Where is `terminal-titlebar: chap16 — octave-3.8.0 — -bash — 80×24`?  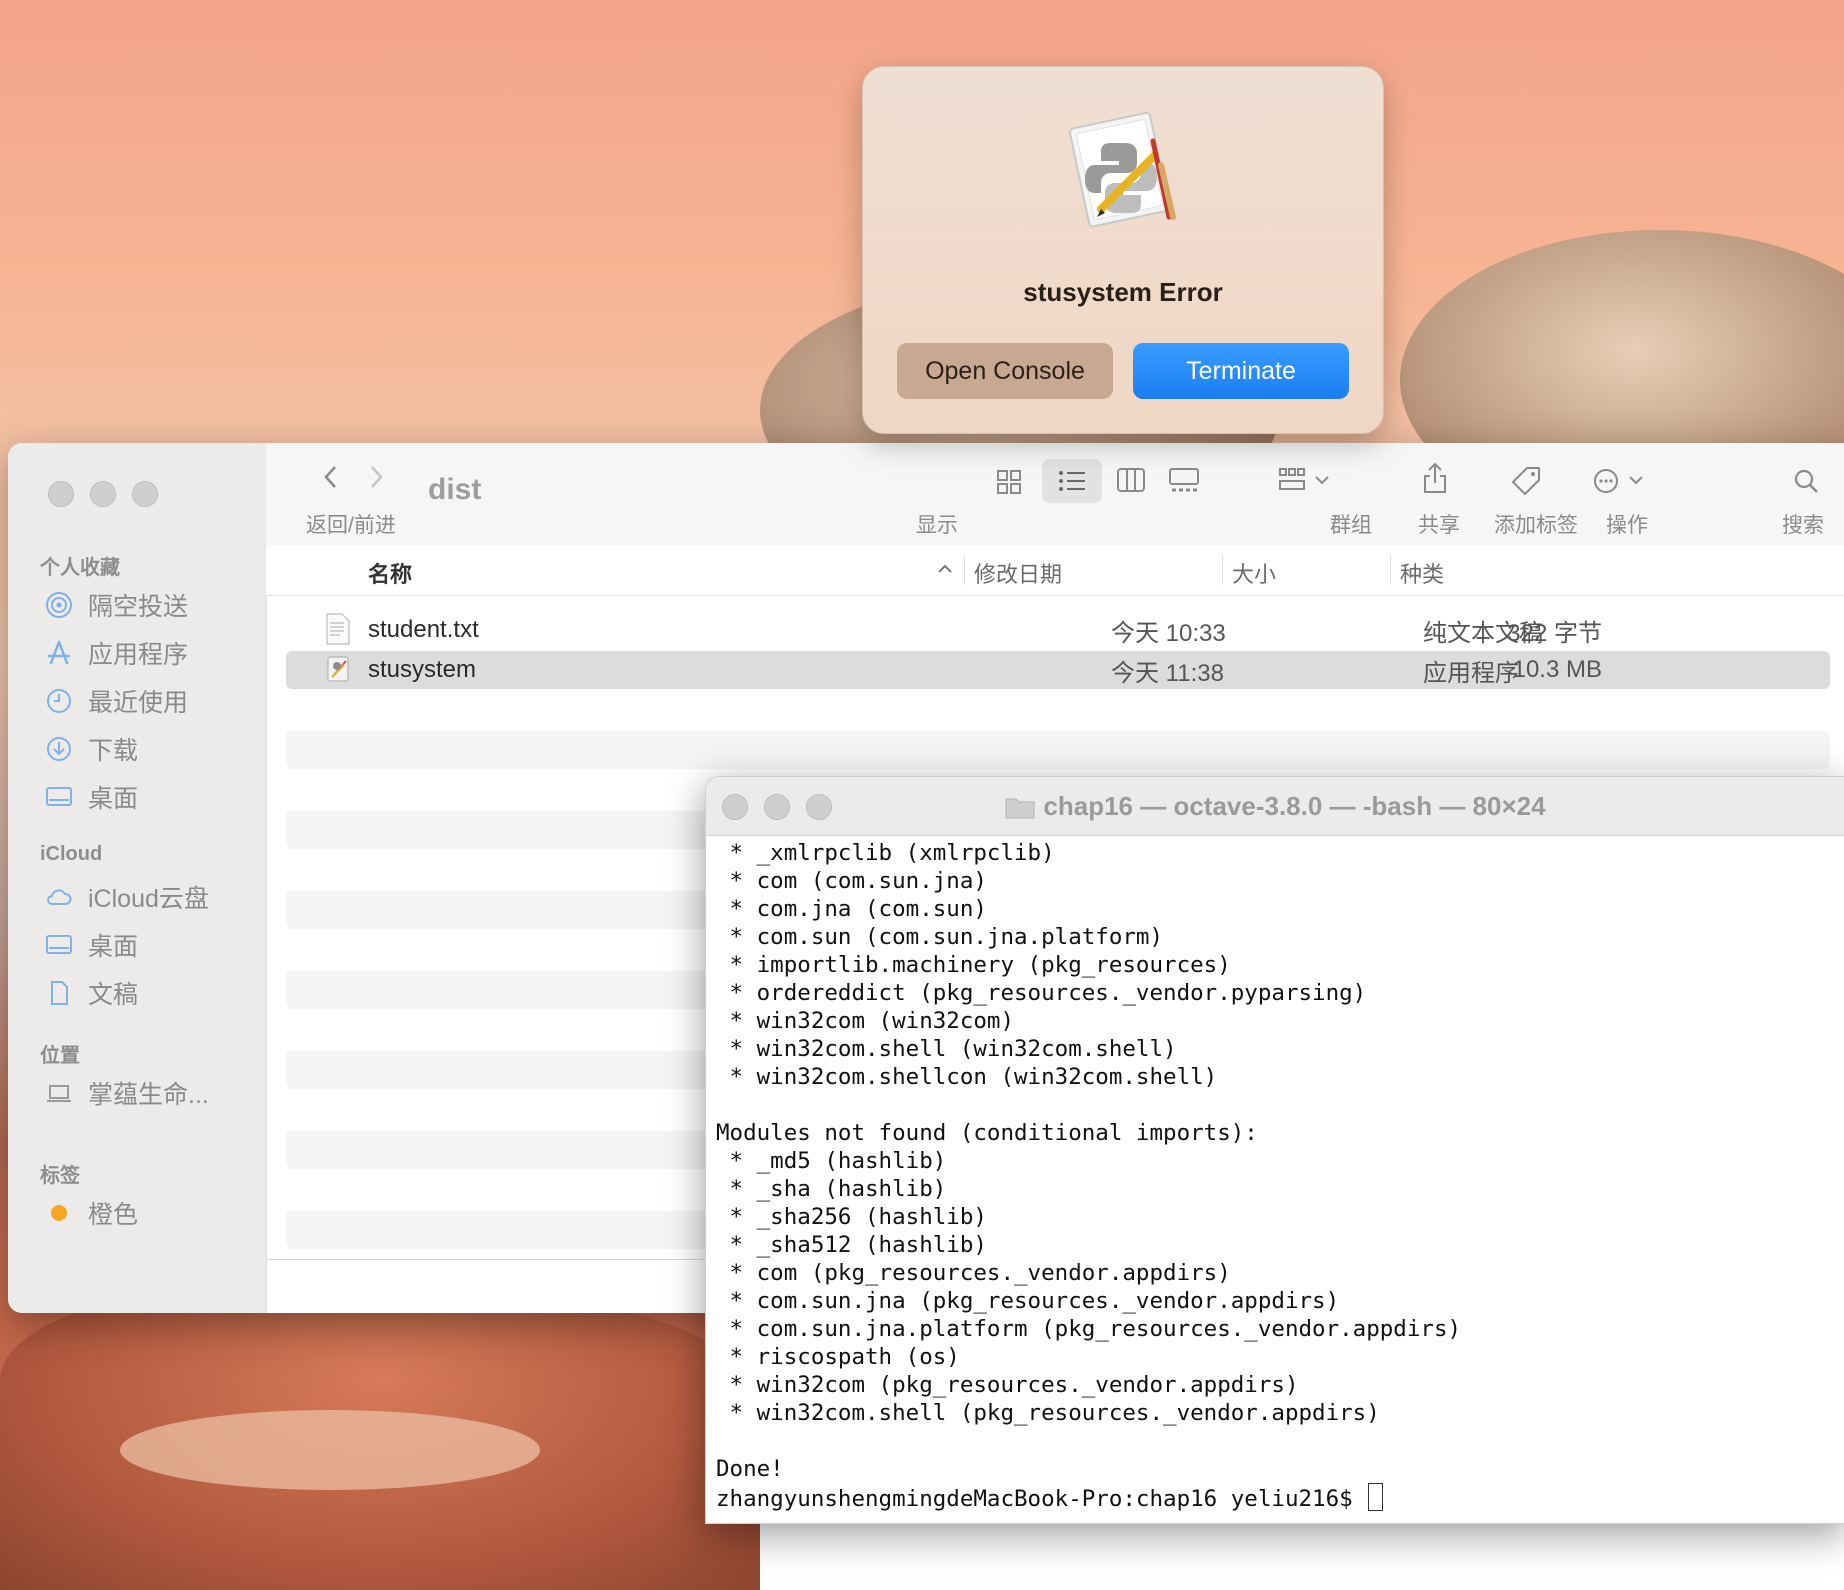 terminal-titlebar: chap16 — octave-3.8.0 — -bash — 80×24 is located at coordinates (1275, 806).